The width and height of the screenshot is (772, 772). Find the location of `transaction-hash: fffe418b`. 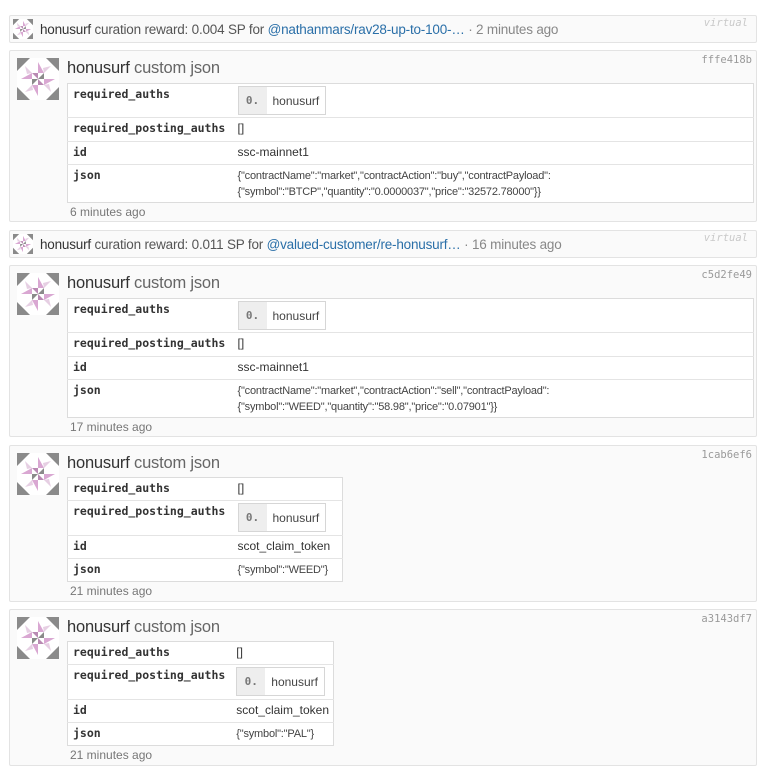

transaction-hash: fffe418b is located at coordinates (726, 60).